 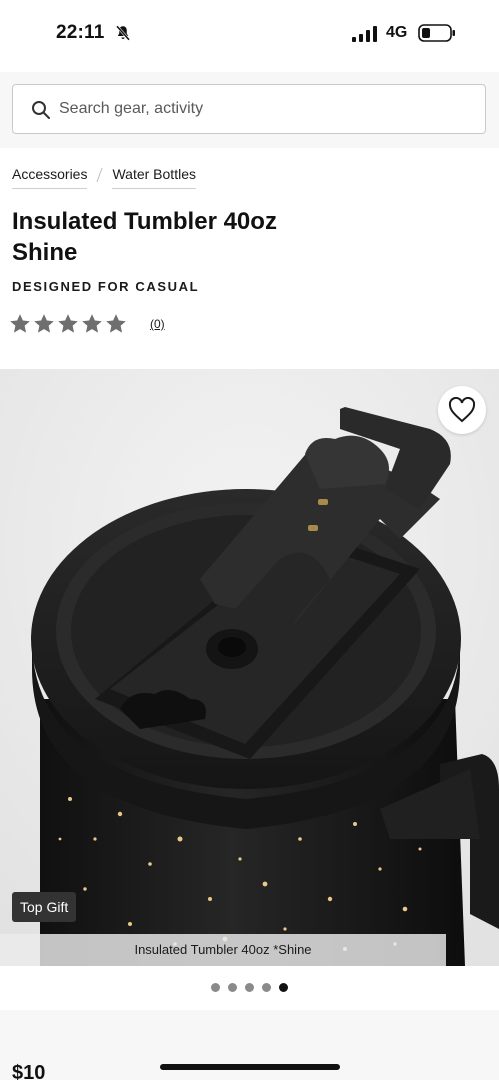 I want to click on battery-icon, so click(x=436, y=33).